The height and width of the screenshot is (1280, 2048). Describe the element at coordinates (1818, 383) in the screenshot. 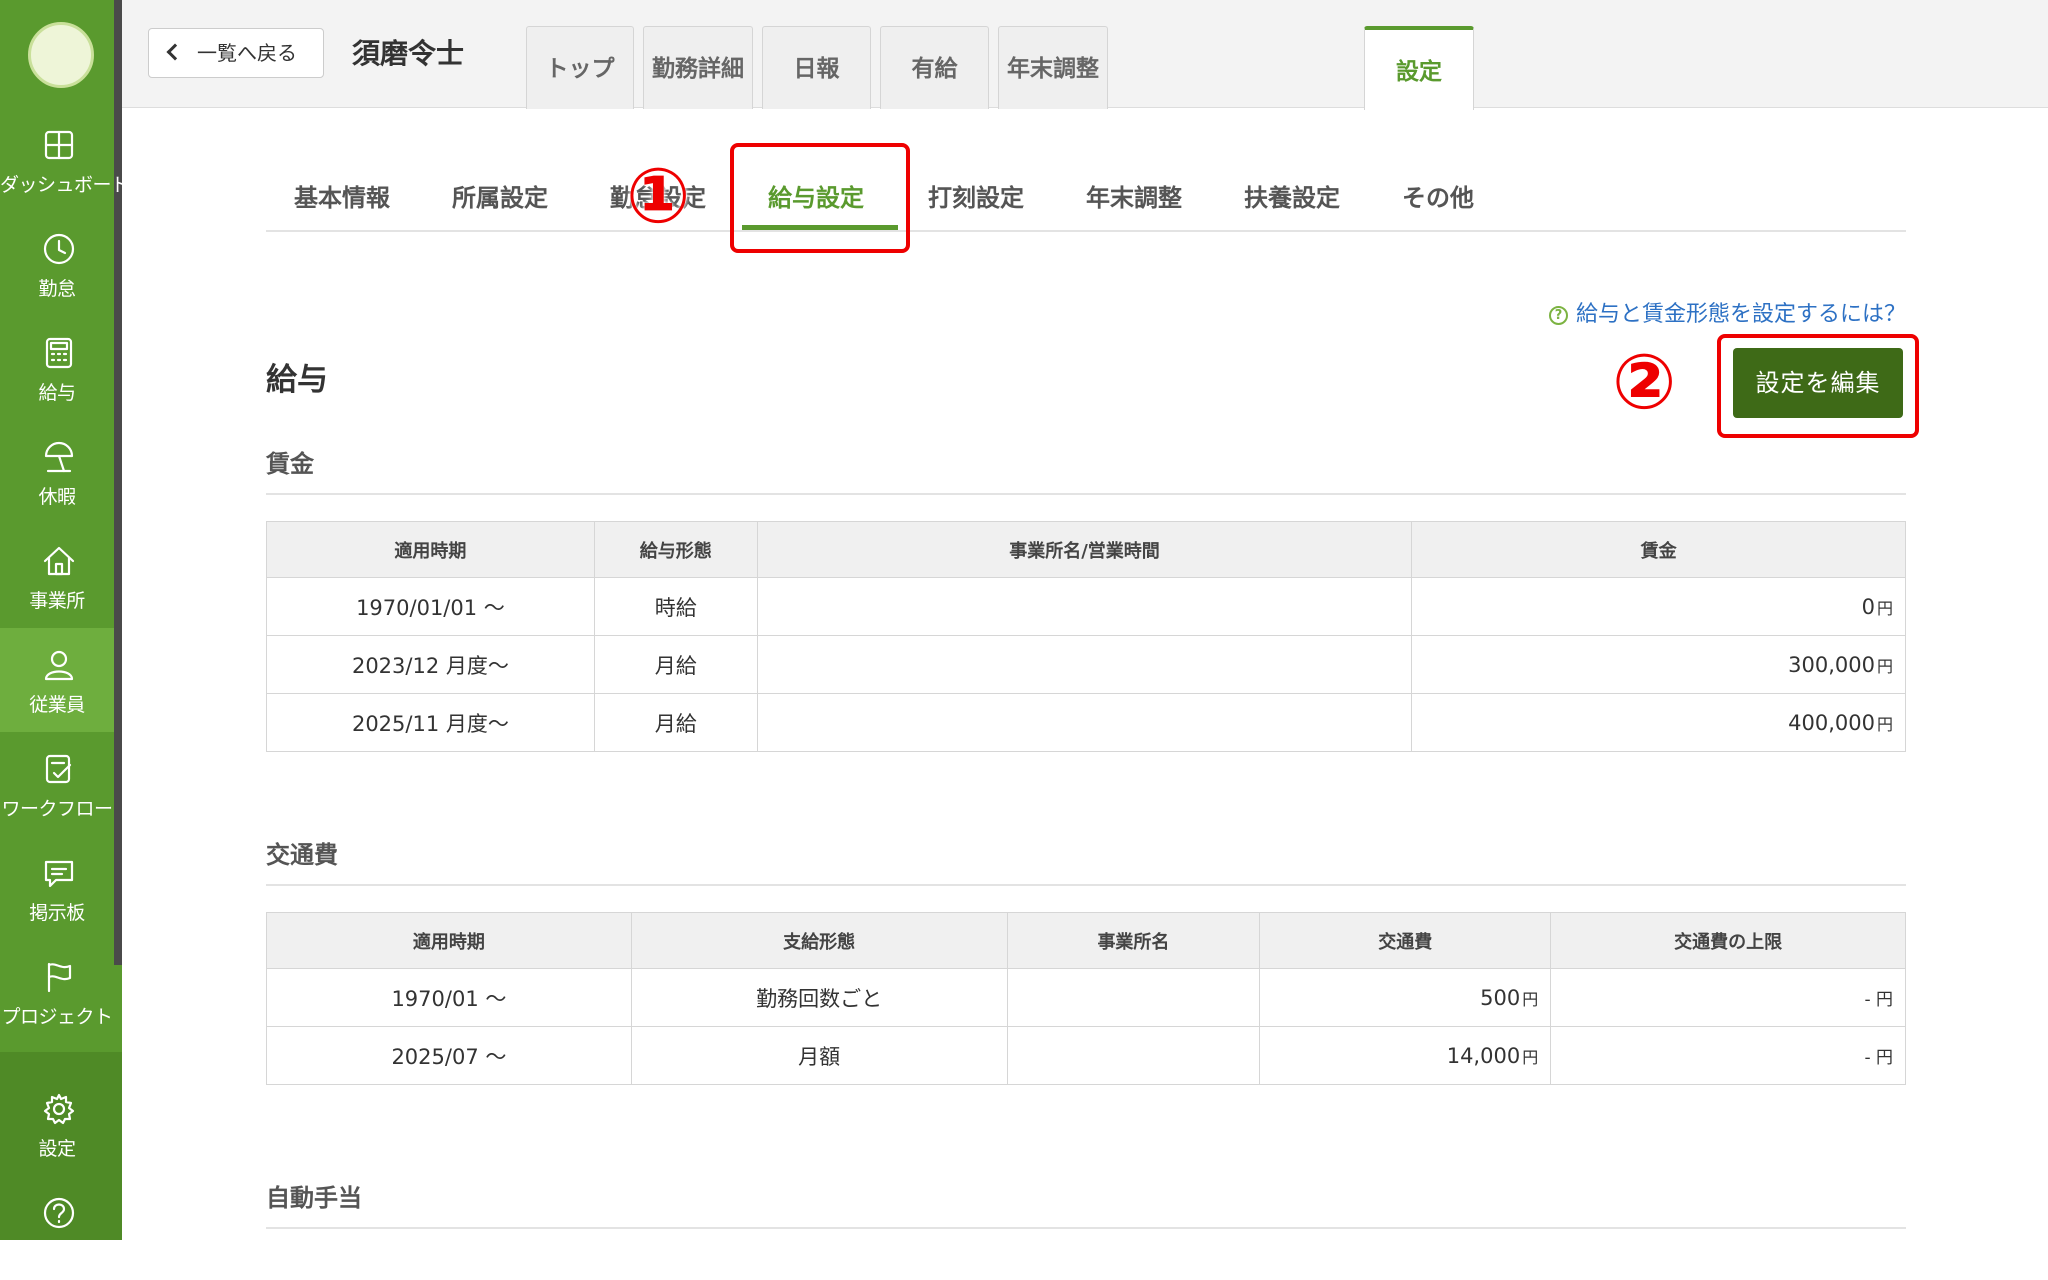

I see `edit-settings-button: 設定を編集` at that location.